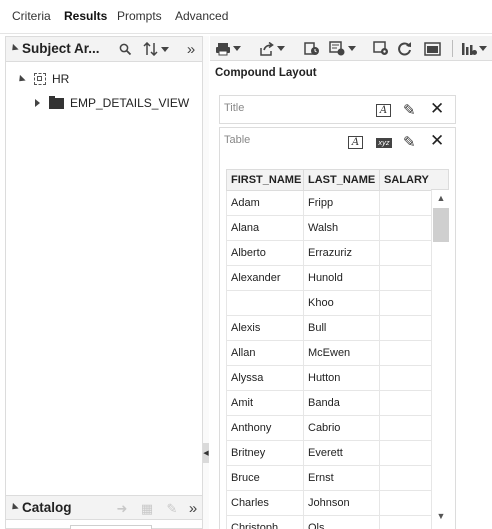 The width and height of the screenshot is (492, 529). I want to click on cell-last-name: Walsh, so click(341, 228).